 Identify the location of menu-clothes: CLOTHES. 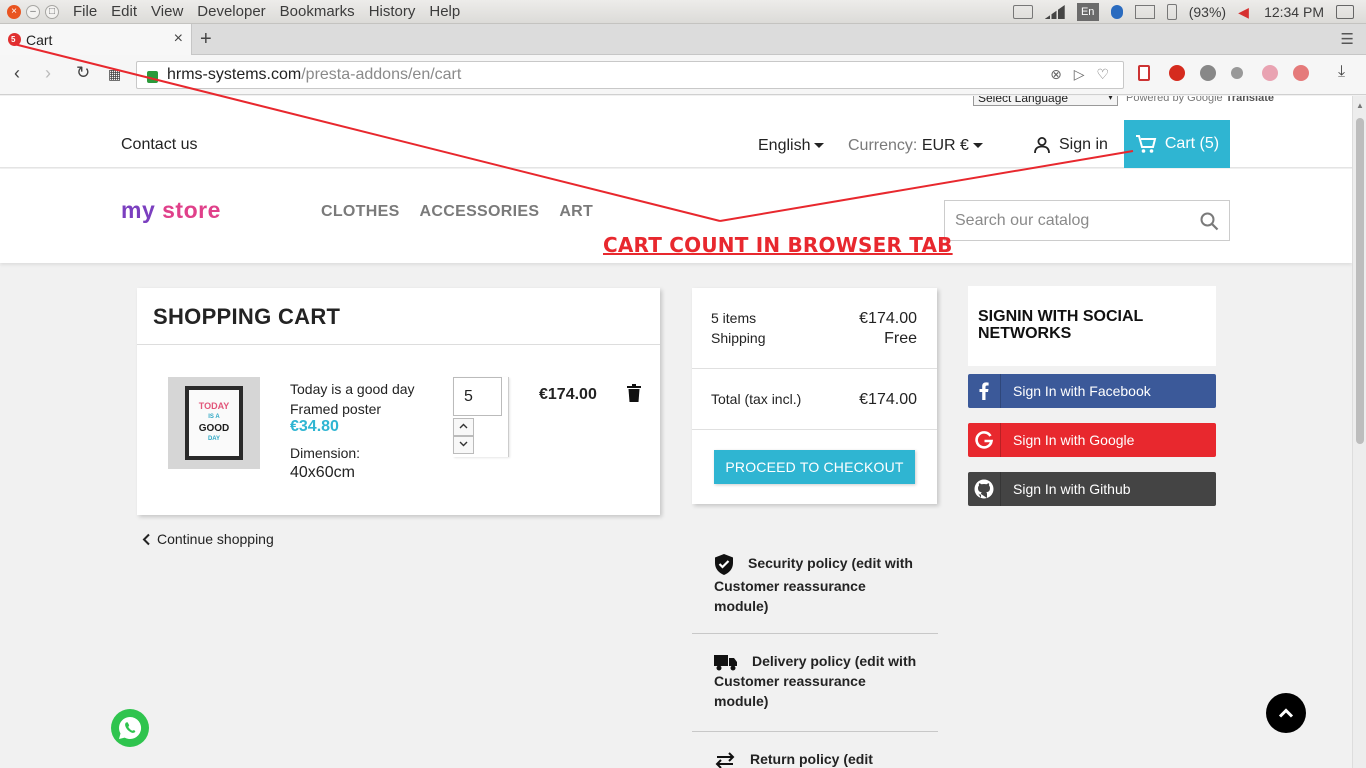
(360, 212).